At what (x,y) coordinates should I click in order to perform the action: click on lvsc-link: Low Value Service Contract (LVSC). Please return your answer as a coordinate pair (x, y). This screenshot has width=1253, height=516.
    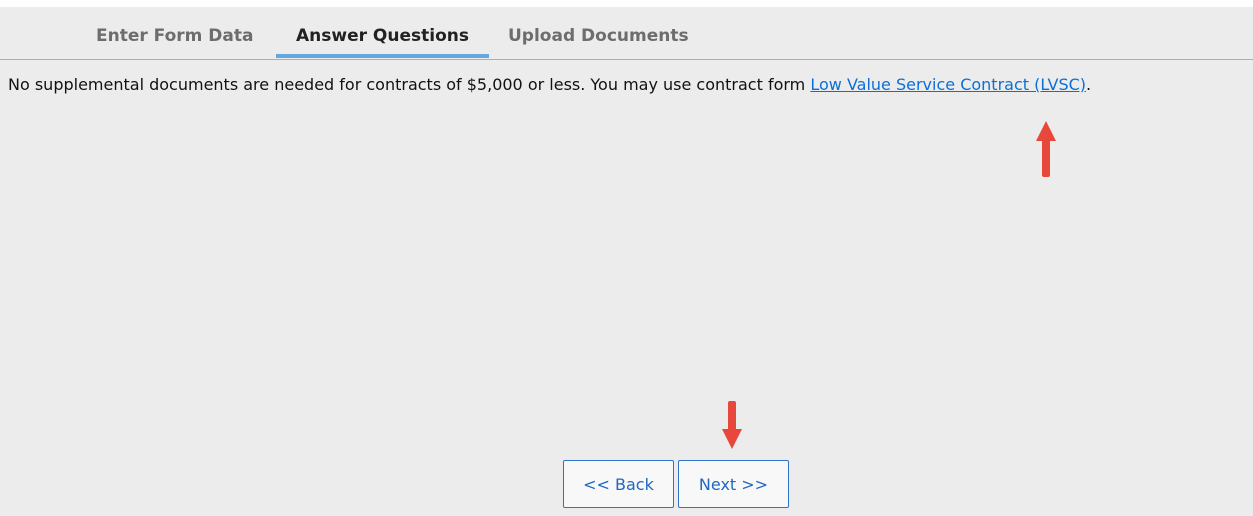
    Looking at the image, I should click on (948, 84).